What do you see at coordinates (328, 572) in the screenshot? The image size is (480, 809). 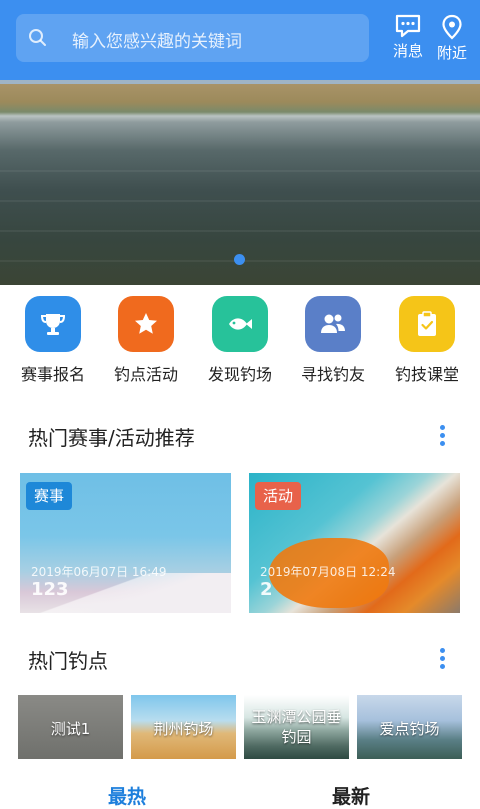 I see `card-date: 2019年07月08日 12:24` at bounding box center [328, 572].